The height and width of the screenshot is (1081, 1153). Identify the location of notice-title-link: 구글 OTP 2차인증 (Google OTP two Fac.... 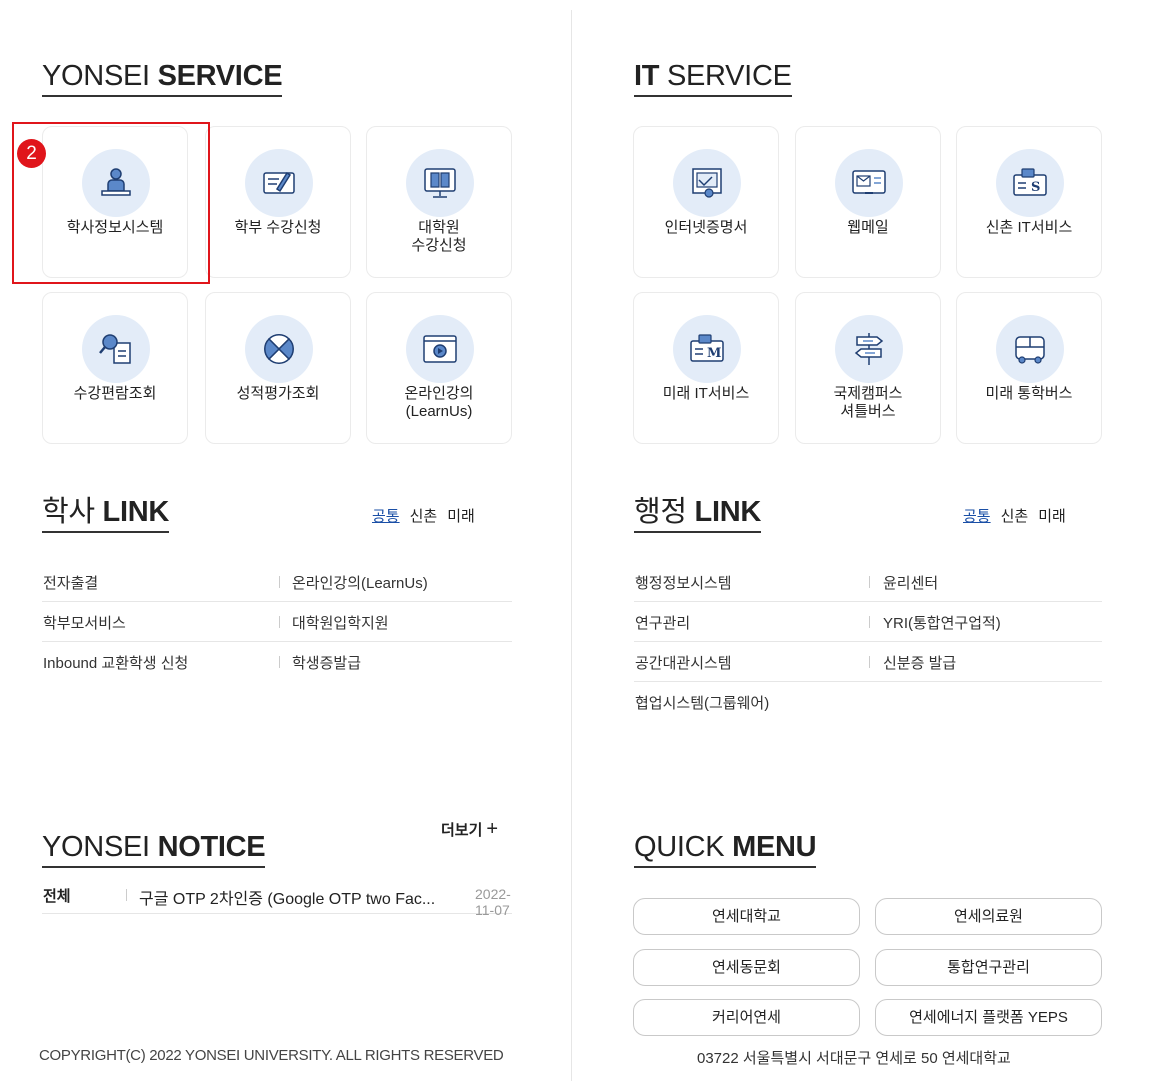
(300, 897).